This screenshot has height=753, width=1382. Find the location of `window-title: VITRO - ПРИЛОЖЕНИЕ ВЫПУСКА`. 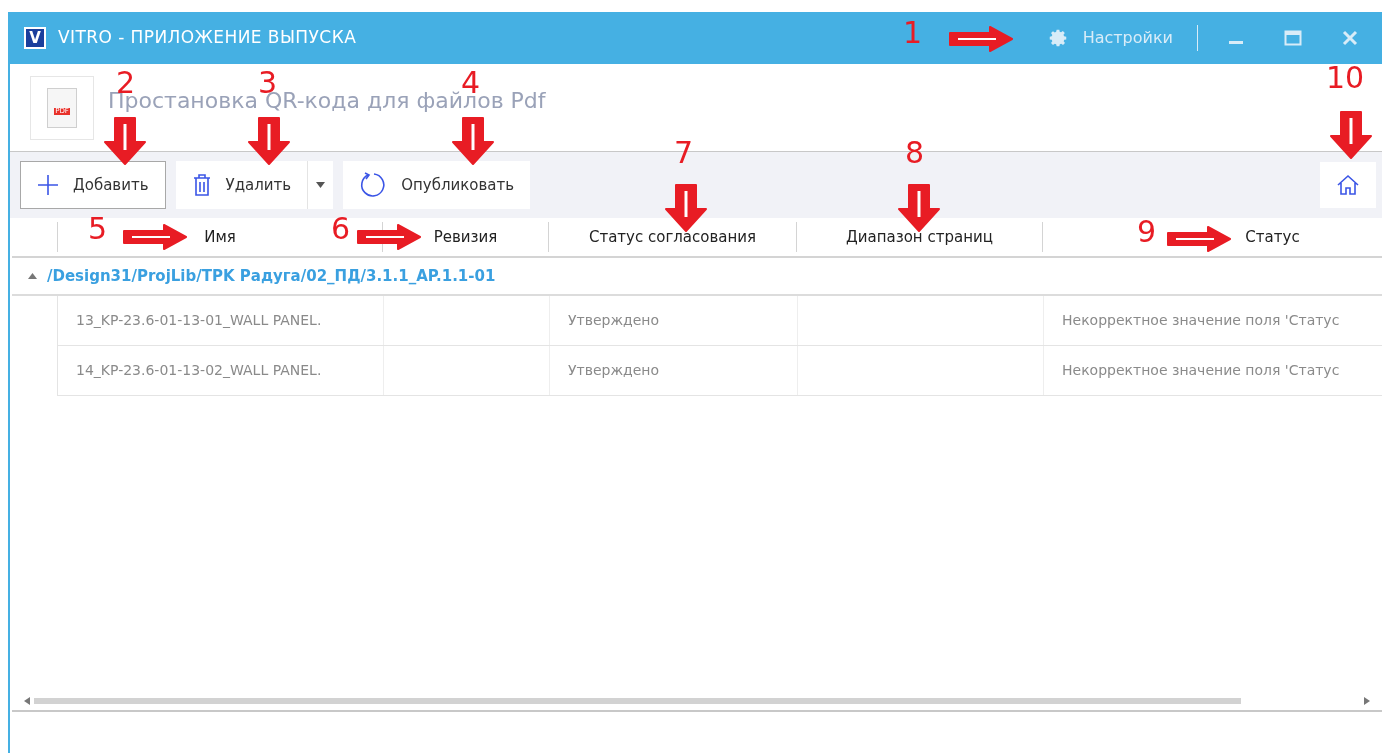

window-title: VITRO - ПРИЛОЖЕНИЕ ВЫПУСКА is located at coordinates (207, 38).